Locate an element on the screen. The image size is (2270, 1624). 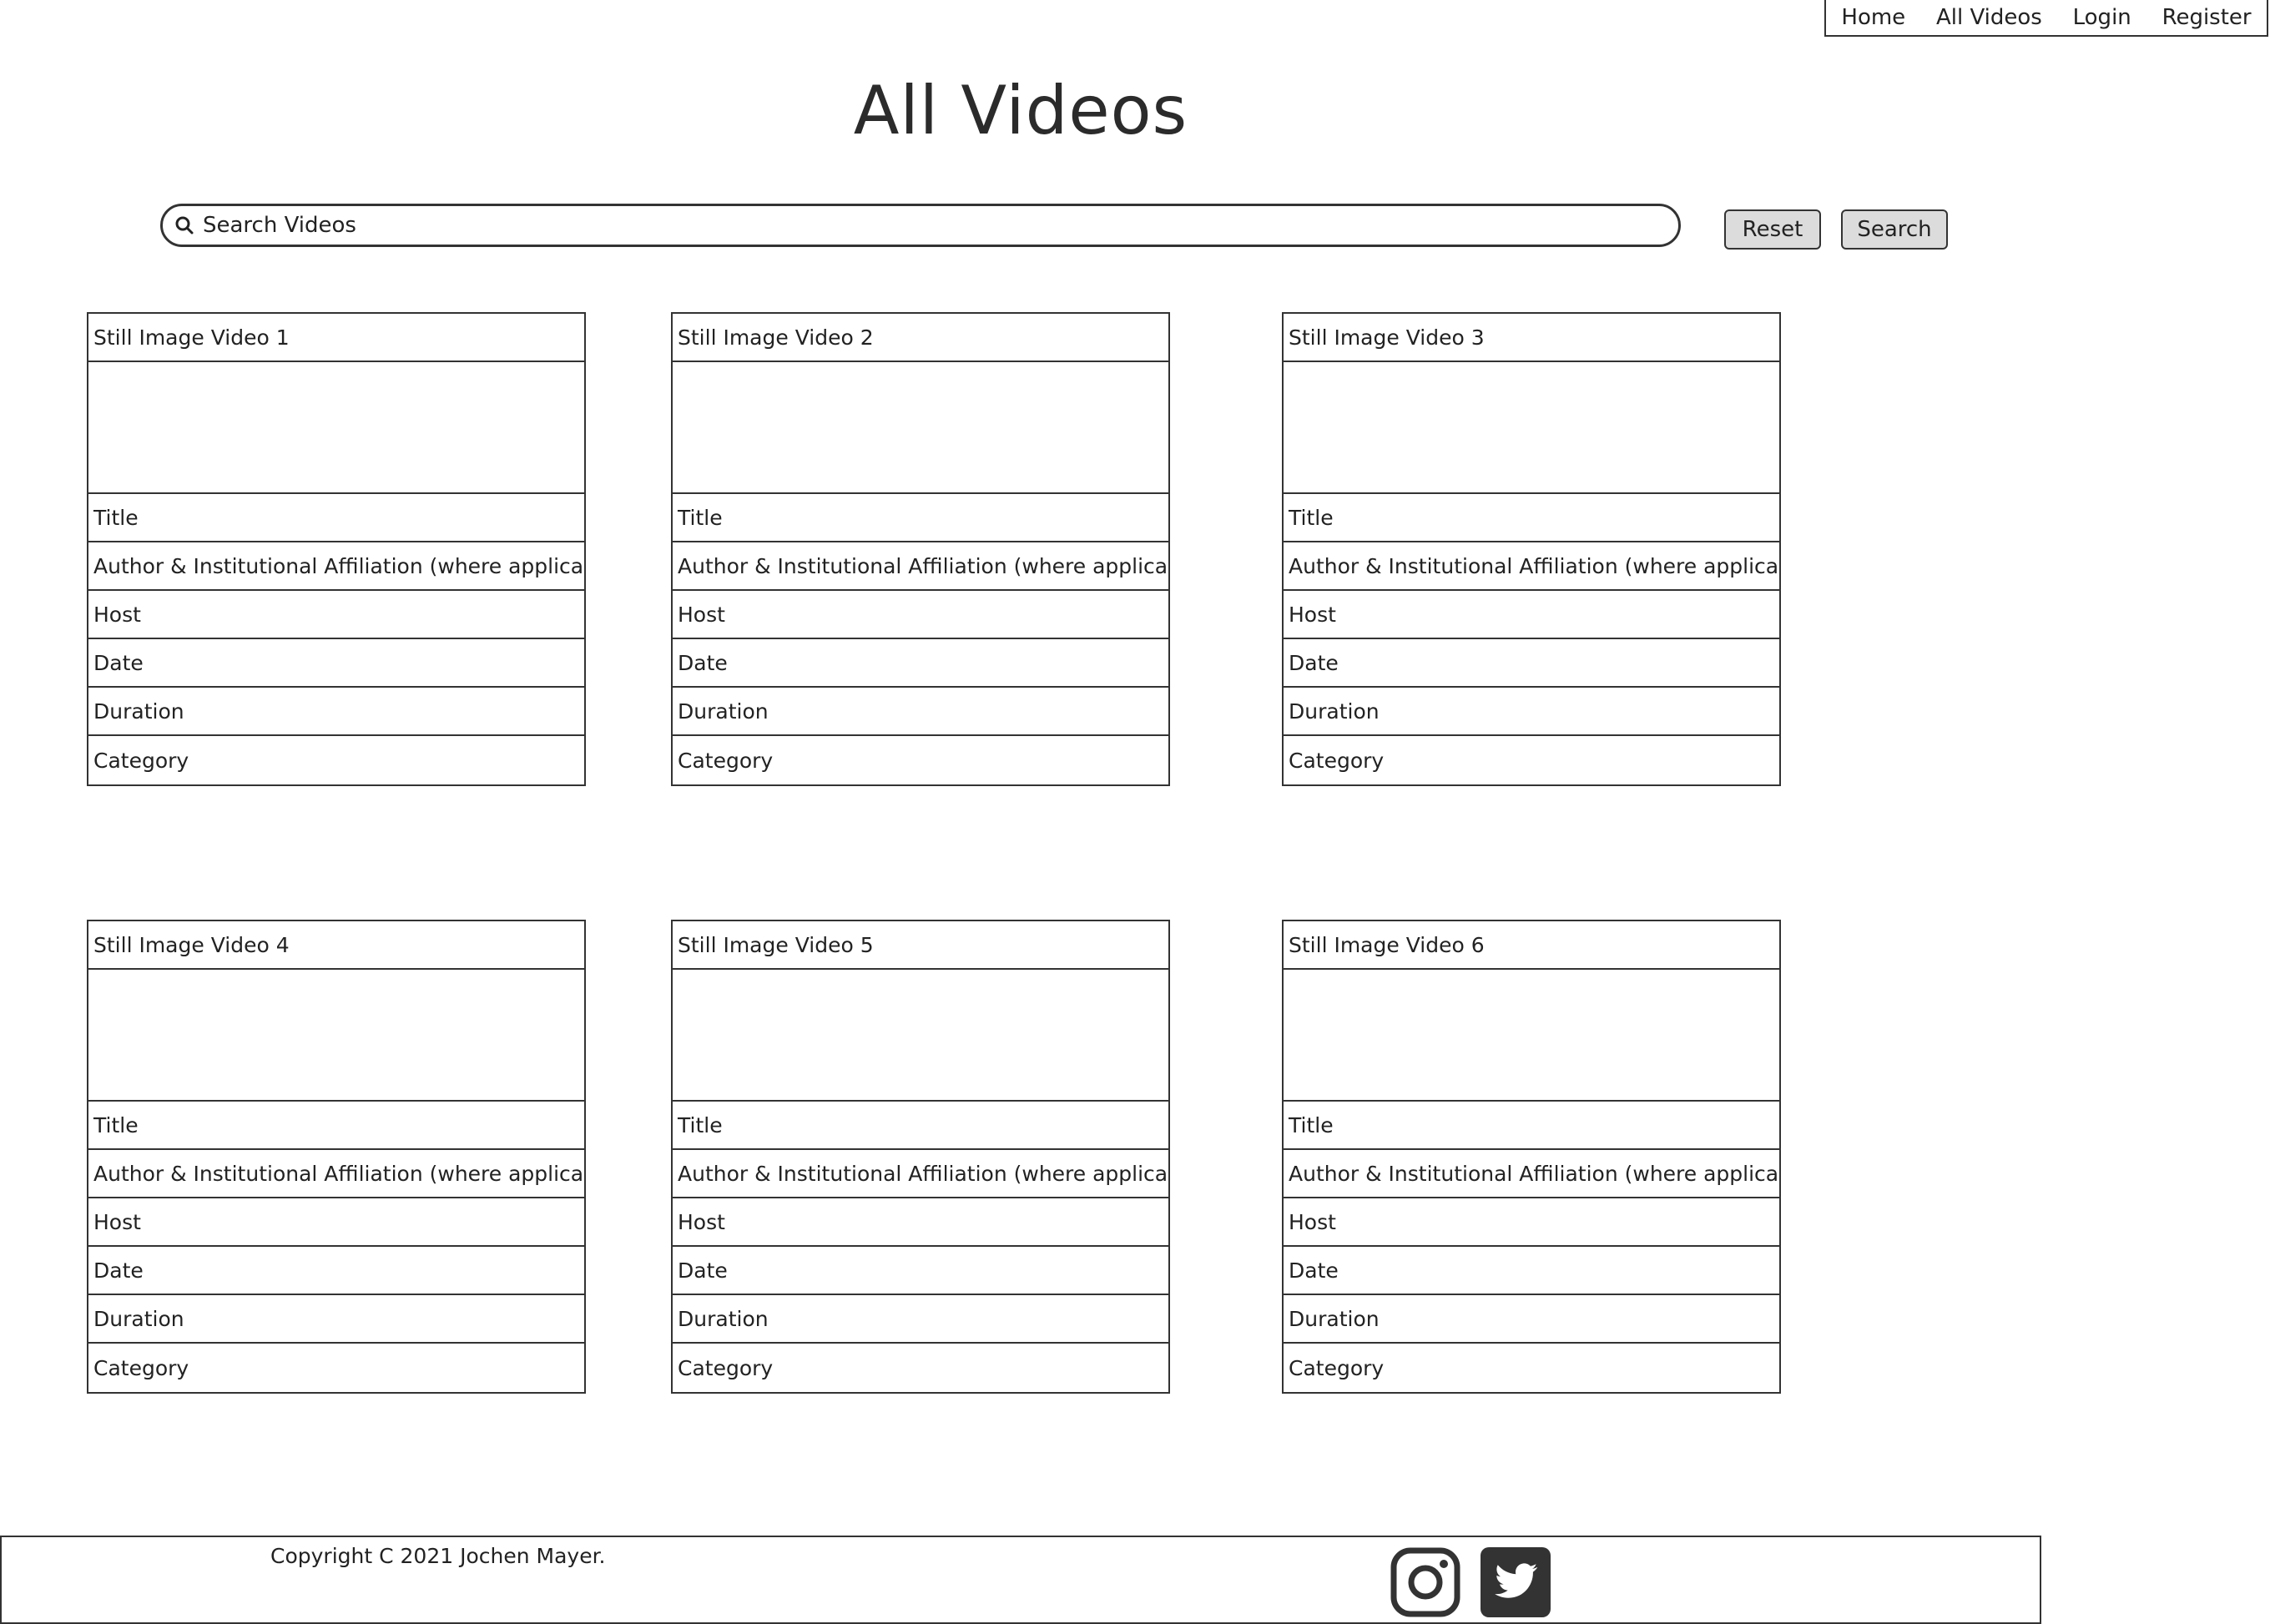
video-still-label: Still Image Video 6 is located at coordinates (1531, 946).